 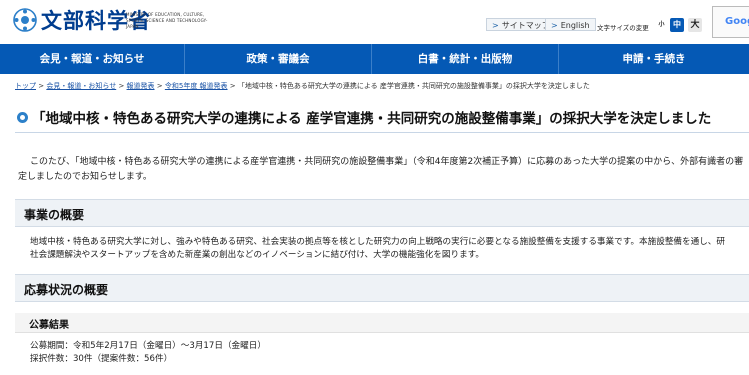 What do you see at coordinates (737, 21) in the screenshot?
I see `google-search-label: Google` at bounding box center [737, 21].